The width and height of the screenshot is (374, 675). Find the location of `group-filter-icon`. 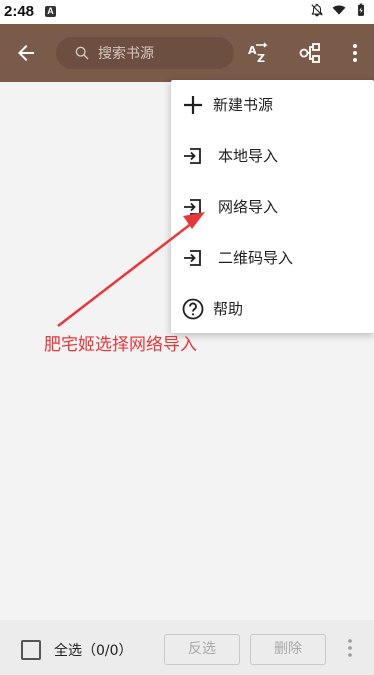

group-filter-icon is located at coordinates (310, 53).